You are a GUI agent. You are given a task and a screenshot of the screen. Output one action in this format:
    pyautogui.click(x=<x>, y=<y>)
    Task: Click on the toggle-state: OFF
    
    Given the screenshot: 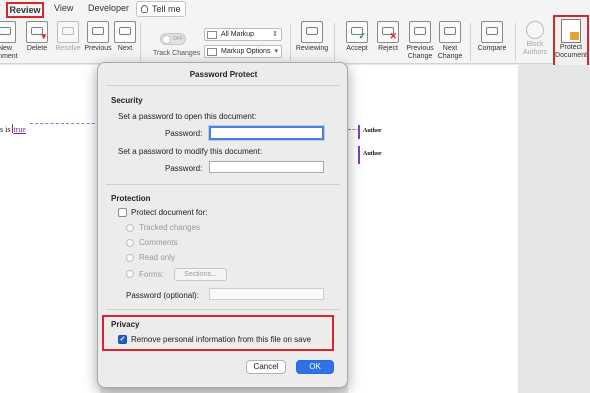 What is the action you would take?
    pyautogui.click(x=178, y=39)
    